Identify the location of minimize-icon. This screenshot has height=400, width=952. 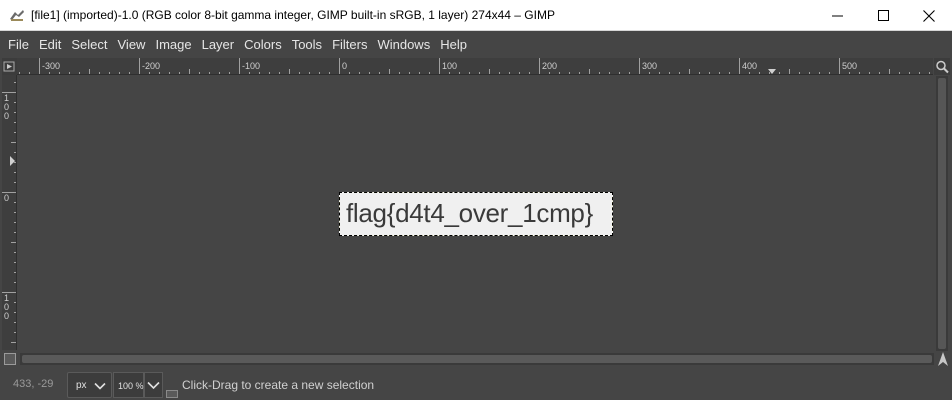
(837, 16).